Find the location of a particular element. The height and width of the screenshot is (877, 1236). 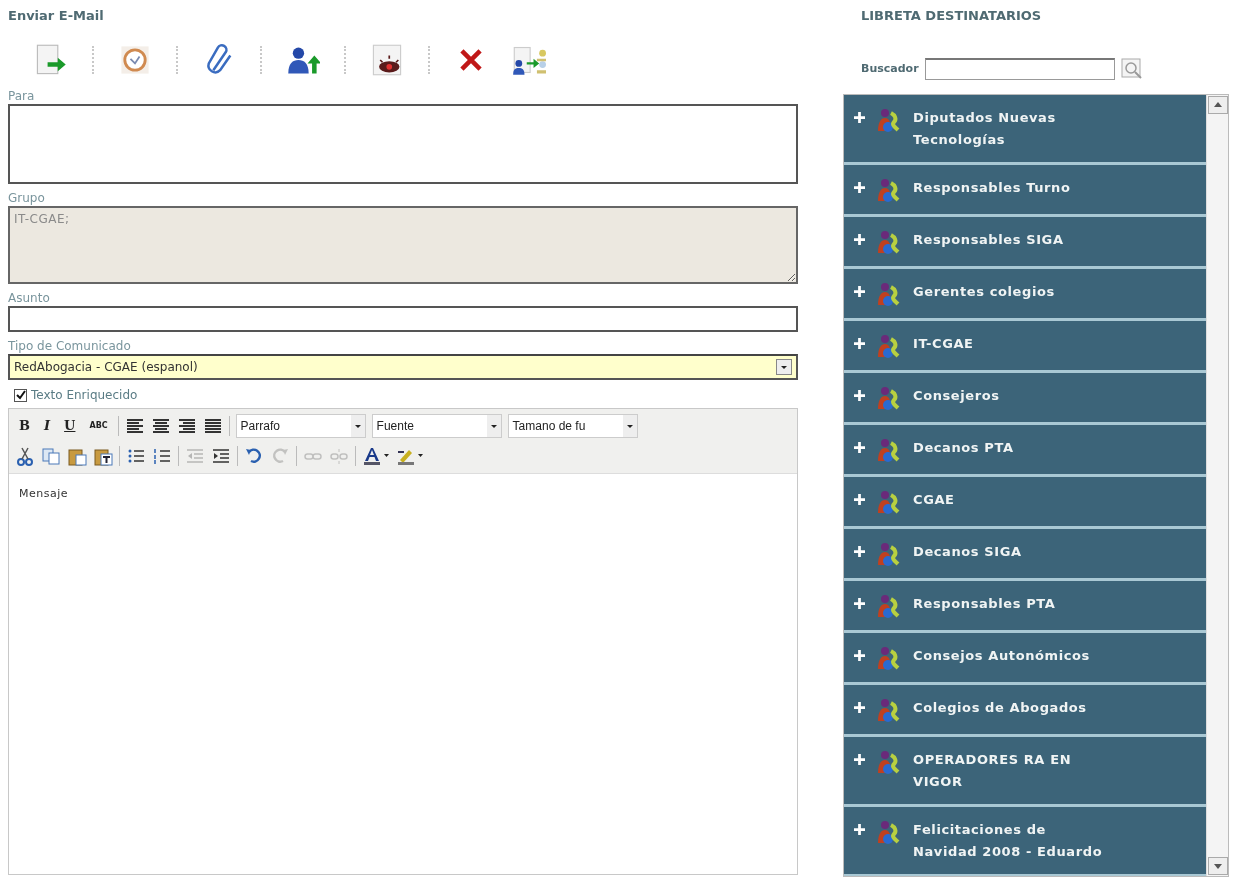

group-item: Felicitaciones de Navidad 2008 - Eduardo is located at coordinates (1025, 841).